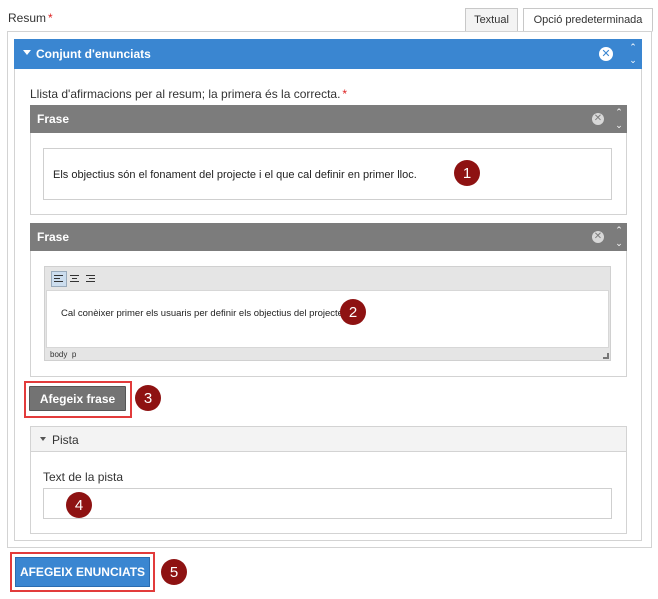  I want to click on add-sentence-button: Afegeix frase, so click(77, 398).